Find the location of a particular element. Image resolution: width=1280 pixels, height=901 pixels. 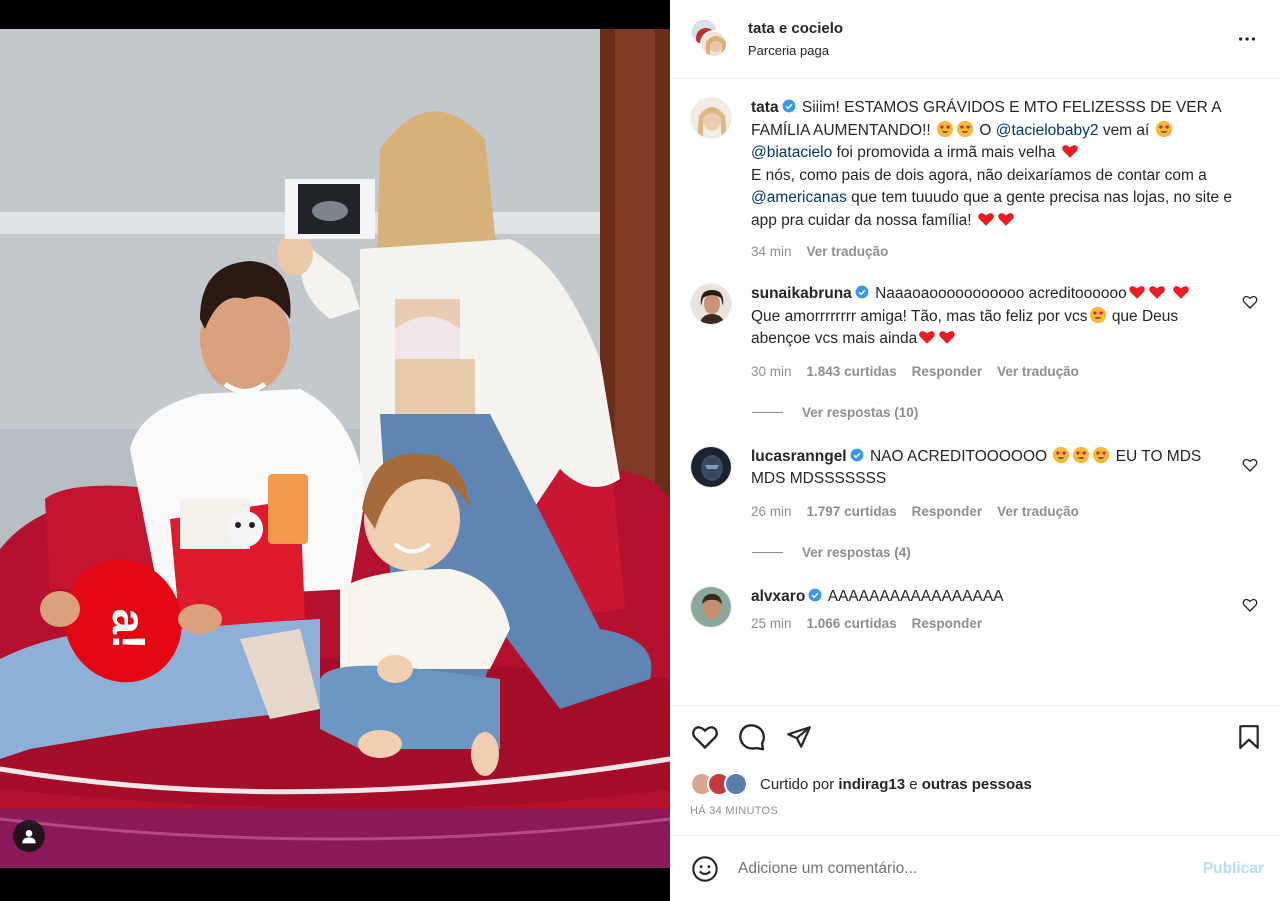

view-replies-button: Ver respostas (4) is located at coordinates (1007, 552).